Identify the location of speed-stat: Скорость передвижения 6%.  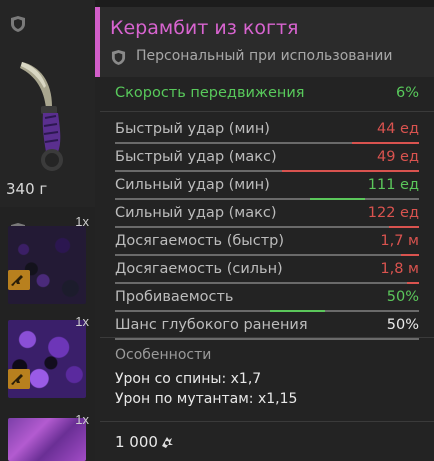
(267, 95).